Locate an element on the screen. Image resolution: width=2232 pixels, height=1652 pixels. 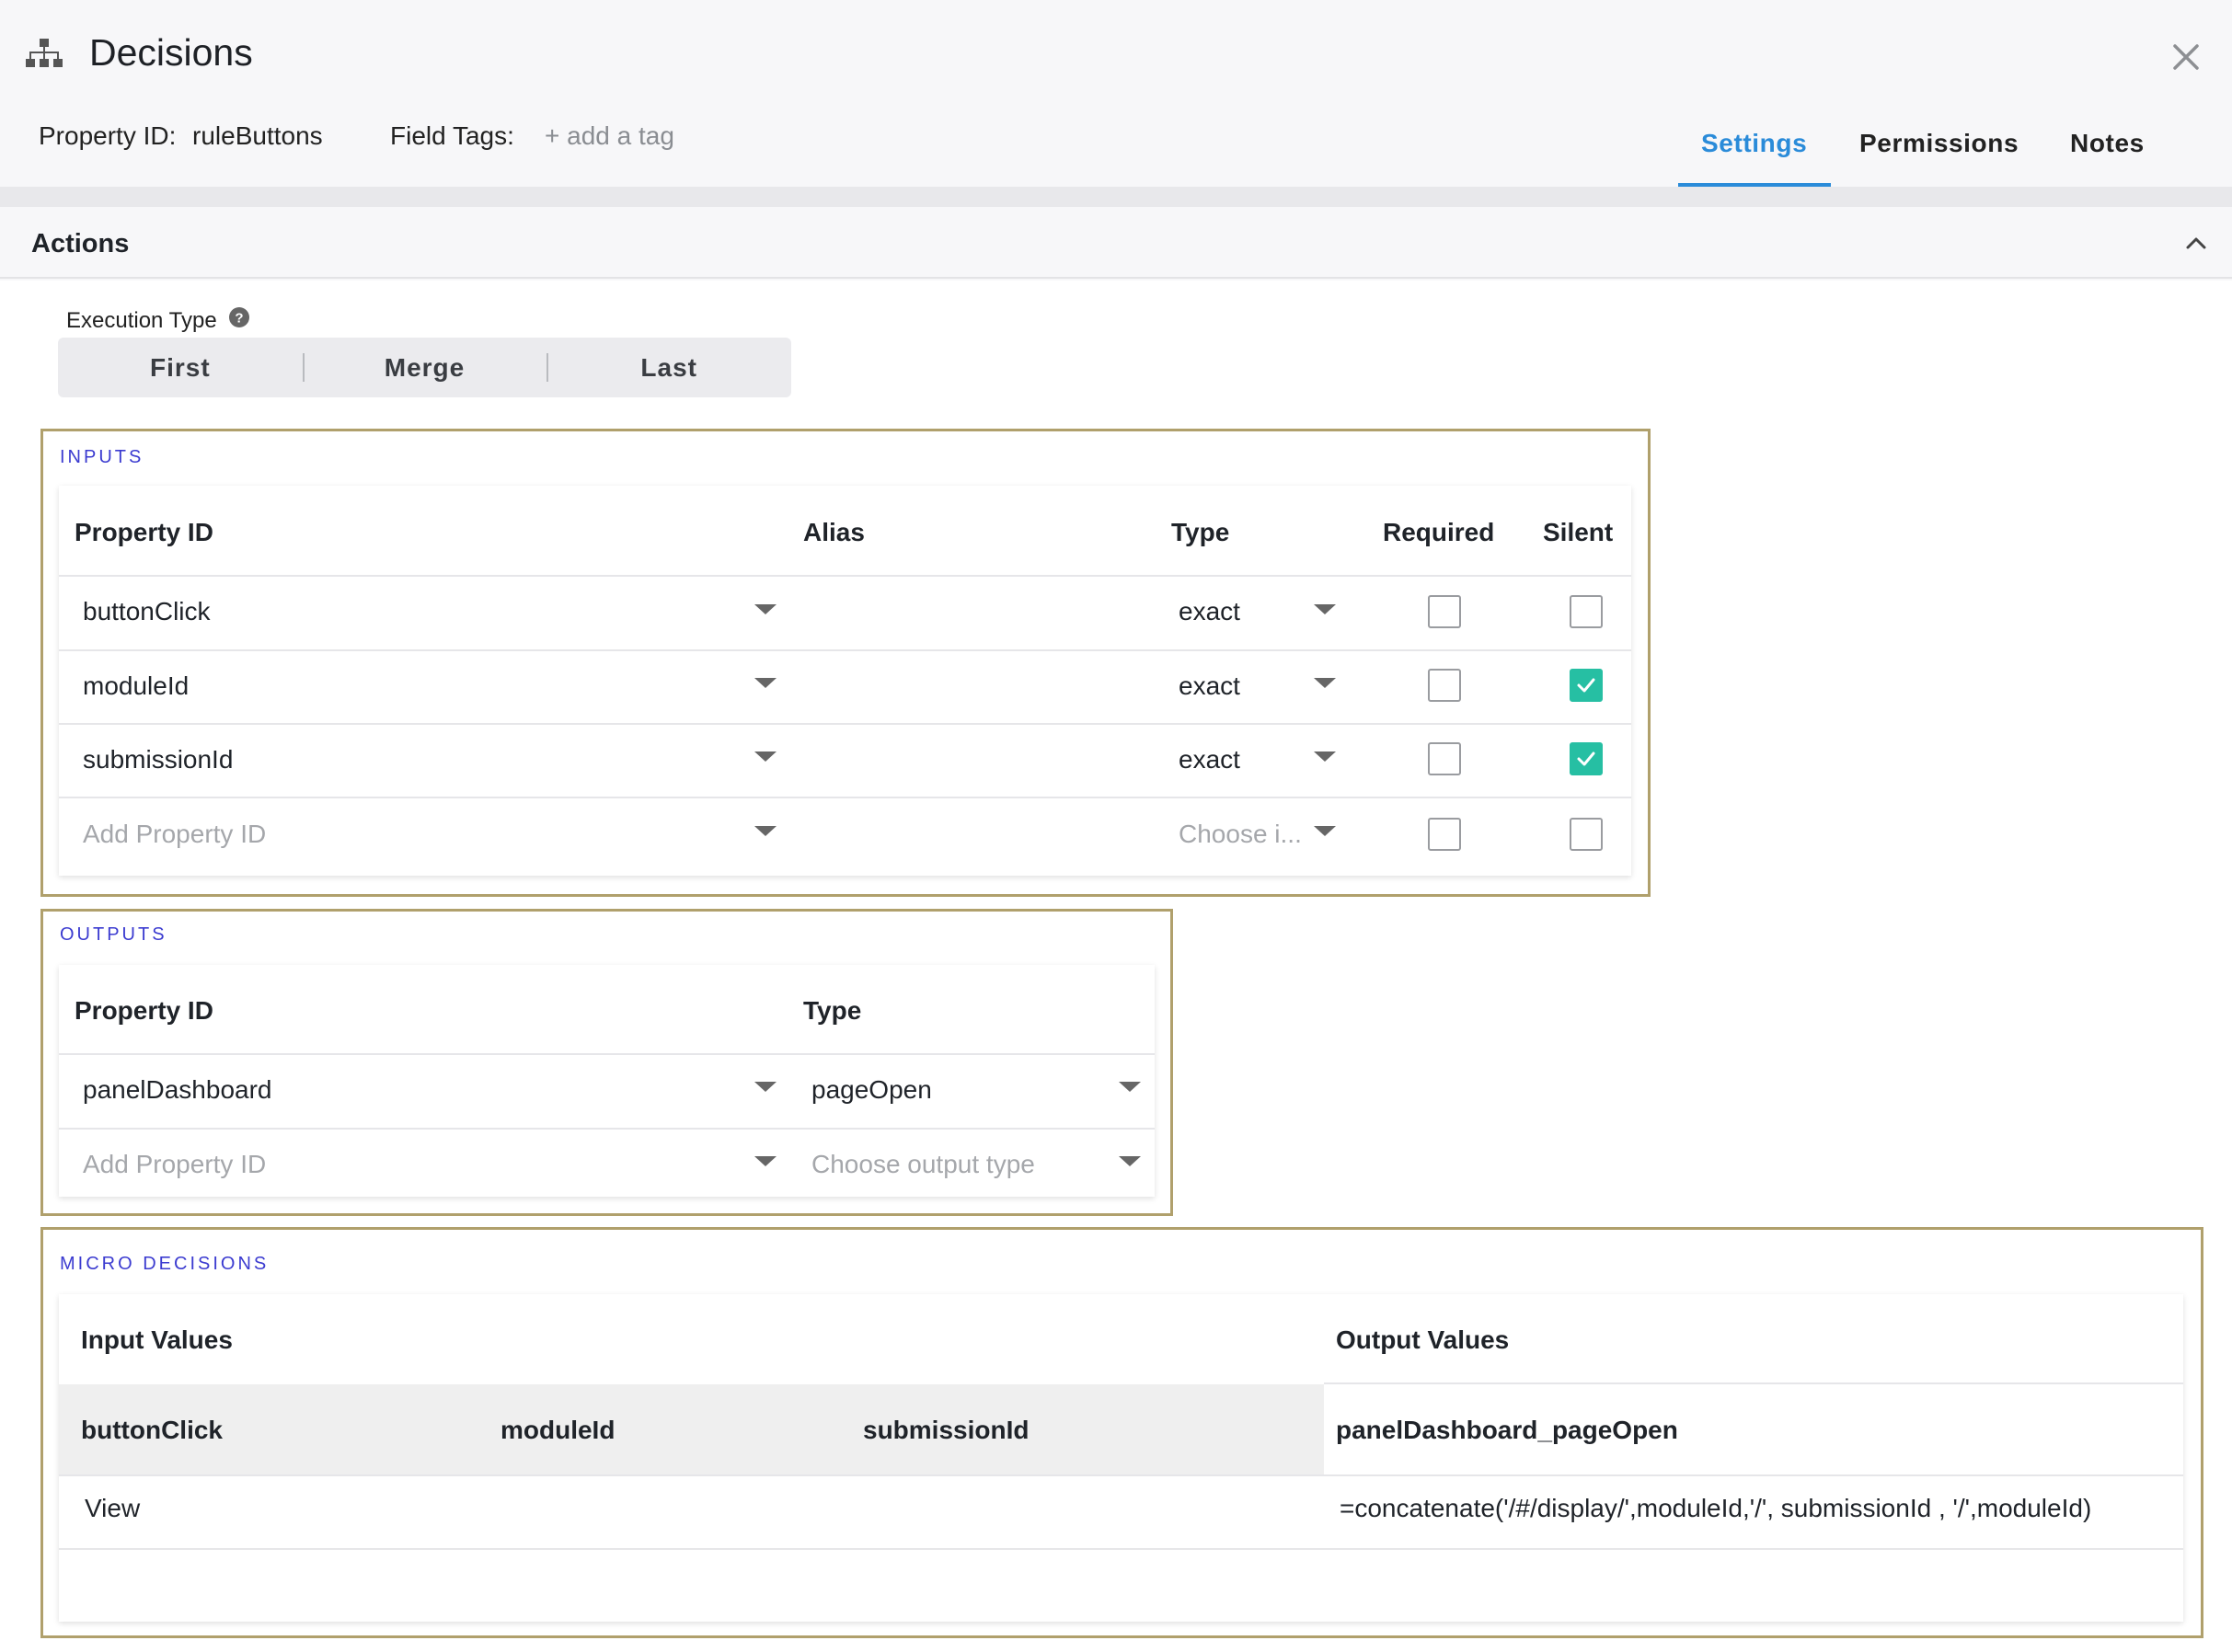
output-type-select: pageOpen is located at coordinates (872, 1090).